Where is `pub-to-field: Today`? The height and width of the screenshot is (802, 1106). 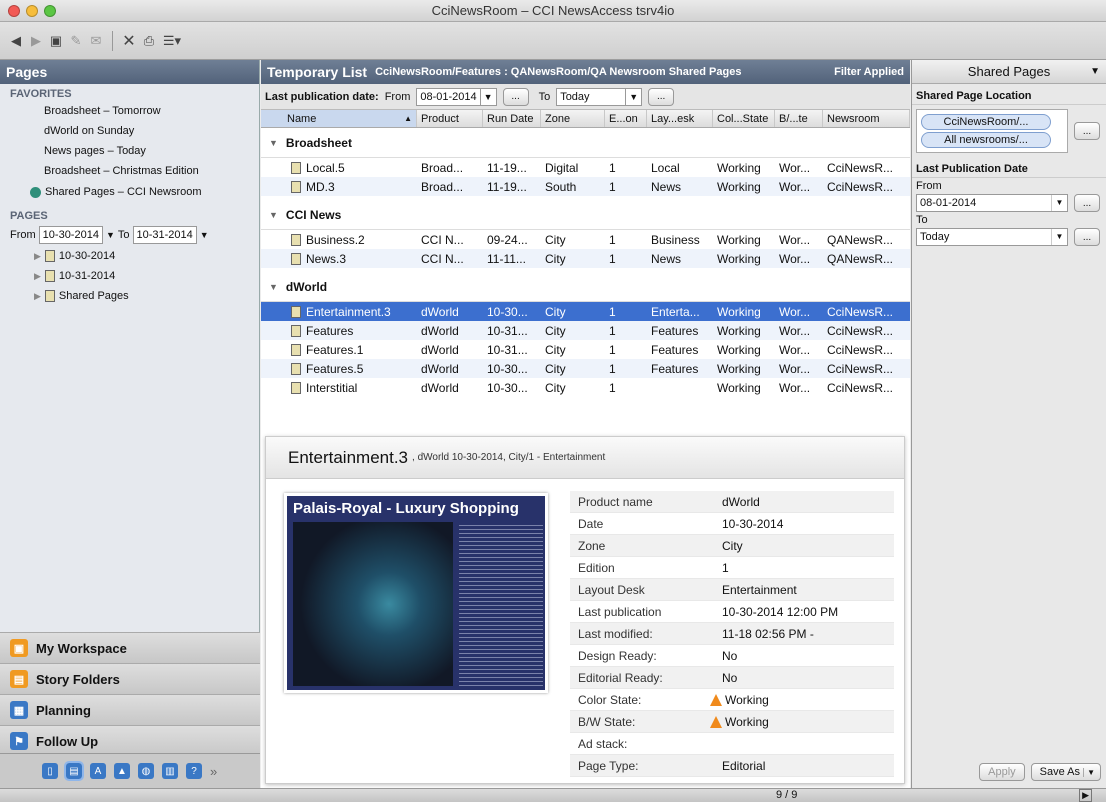
pub-to-field: Today is located at coordinates (591, 96).